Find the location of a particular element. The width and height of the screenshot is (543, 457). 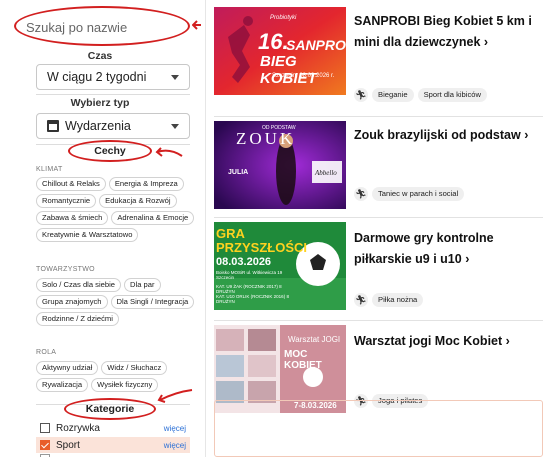

chip: Rodzinne / Z dziećmi is located at coordinates (77, 319).